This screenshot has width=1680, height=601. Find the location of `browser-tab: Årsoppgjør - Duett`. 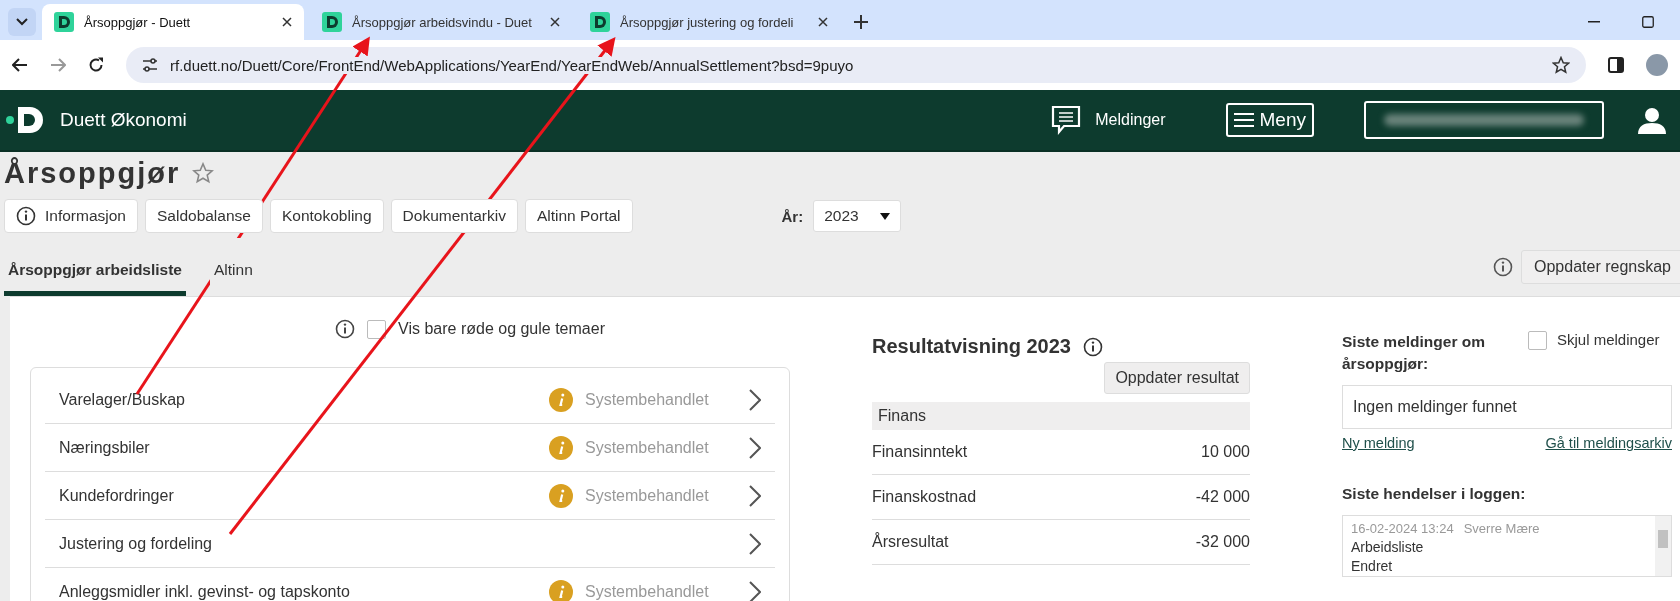

browser-tab: Årsoppgjør - Duett is located at coordinates (173, 22).